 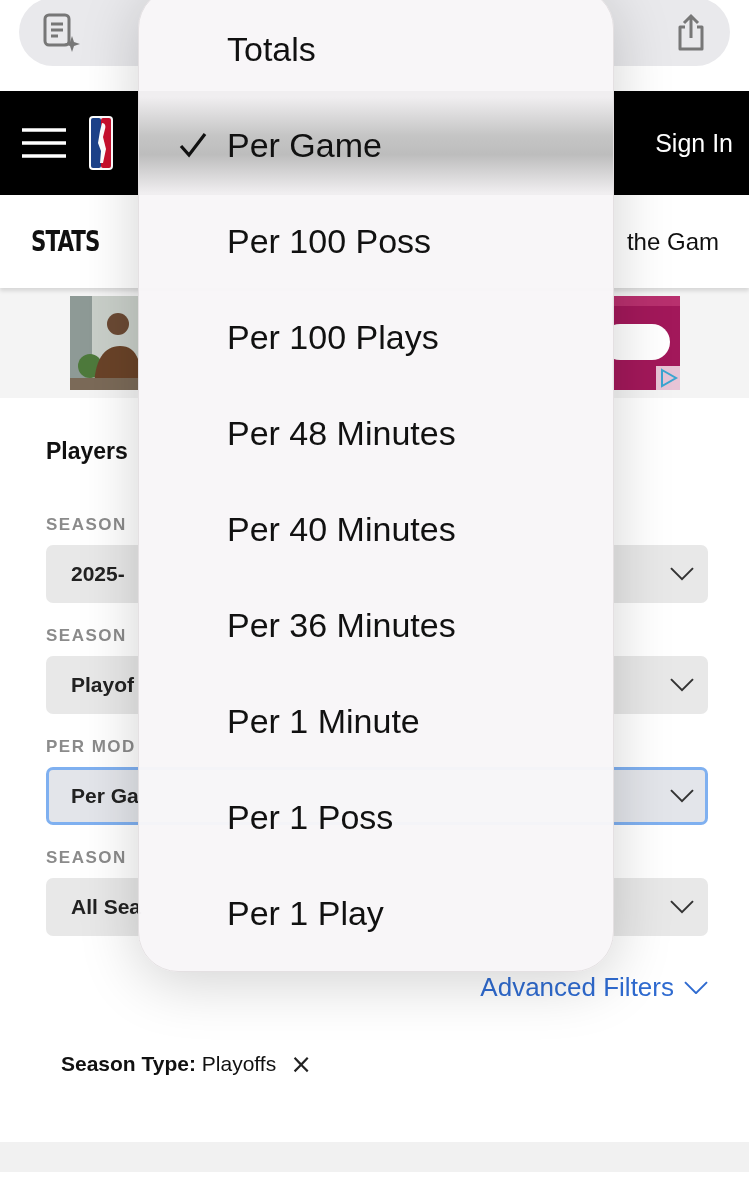 I want to click on heading: Players, so click(x=87, y=451).